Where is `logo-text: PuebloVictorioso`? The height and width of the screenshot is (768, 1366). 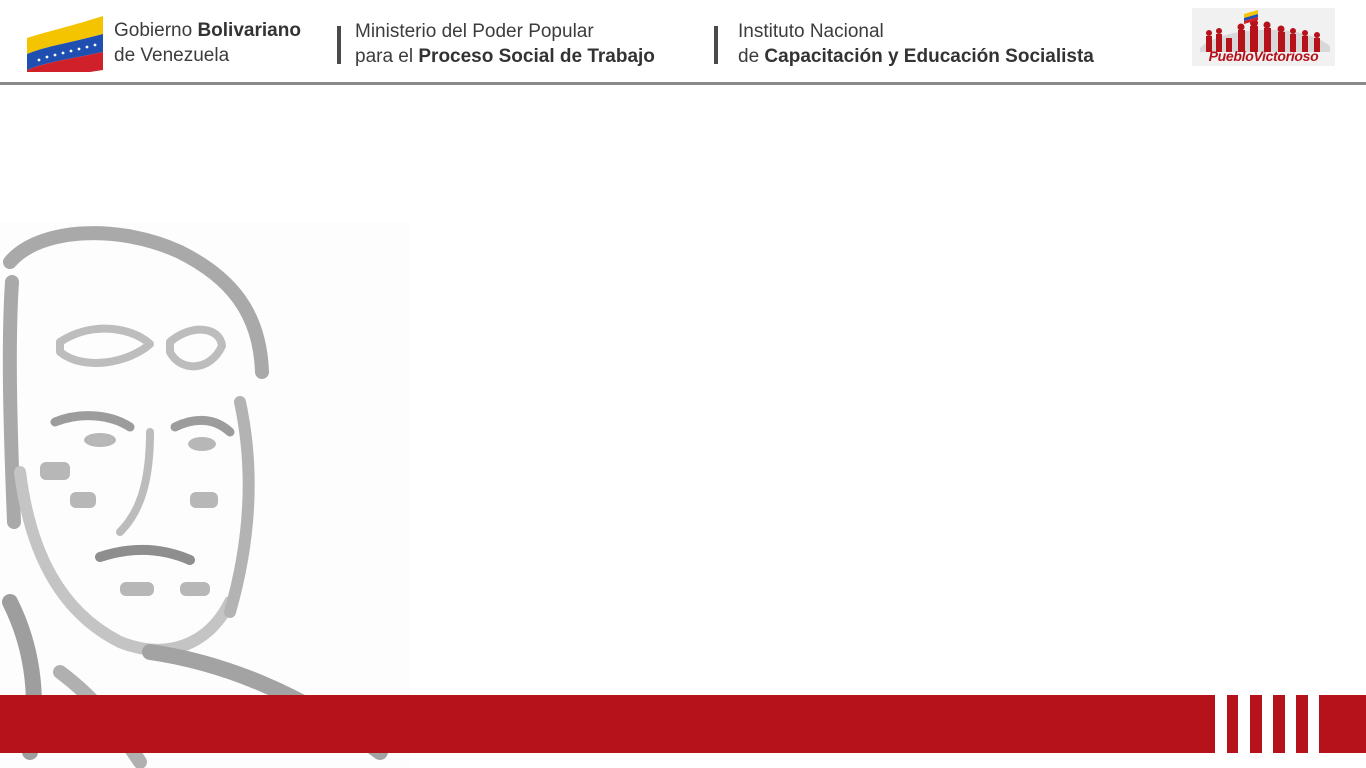
logo-text: PuebloVictorioso is located at coordinates (1263, 56).